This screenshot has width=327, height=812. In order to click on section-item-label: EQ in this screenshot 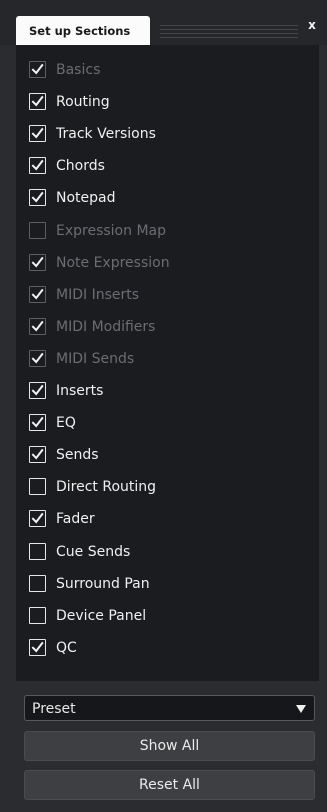, I will do `click(66, 423)`.